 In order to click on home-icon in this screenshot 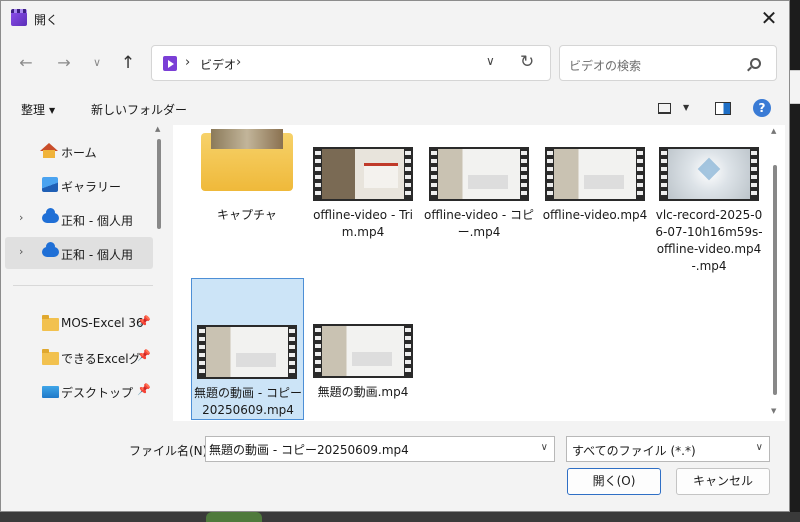, I will do `click(49, 151)`.